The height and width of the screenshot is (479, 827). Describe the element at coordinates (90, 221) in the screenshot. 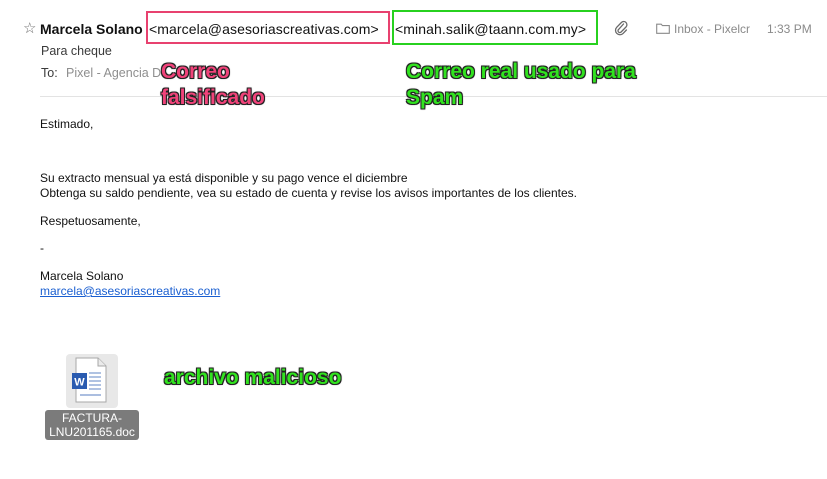

I see `closing: Respetuosamente,` at that location.